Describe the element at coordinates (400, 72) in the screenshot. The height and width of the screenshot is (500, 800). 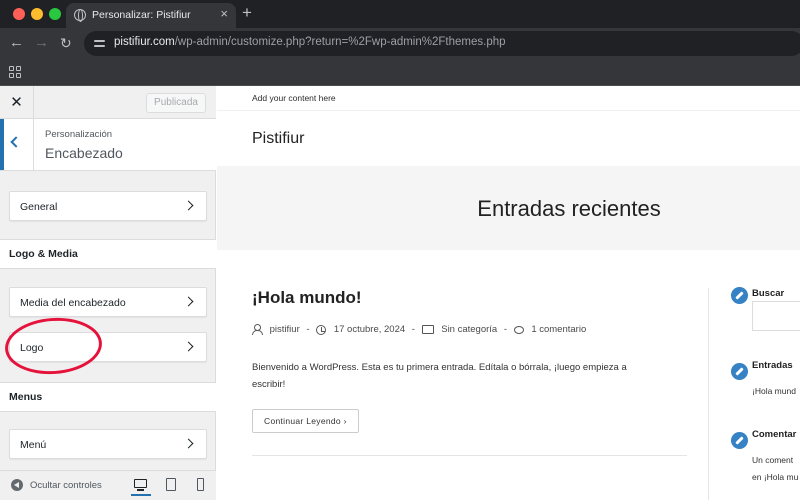
I see `bookmarks-bar` at that location.